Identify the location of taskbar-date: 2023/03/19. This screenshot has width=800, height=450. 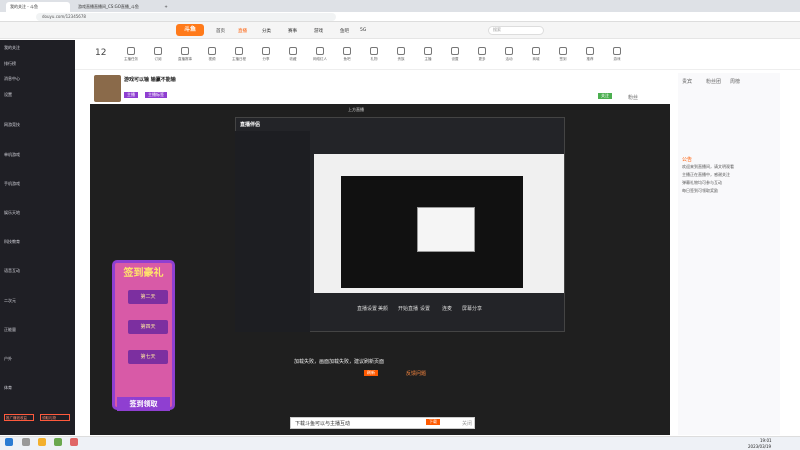
(760, 446).